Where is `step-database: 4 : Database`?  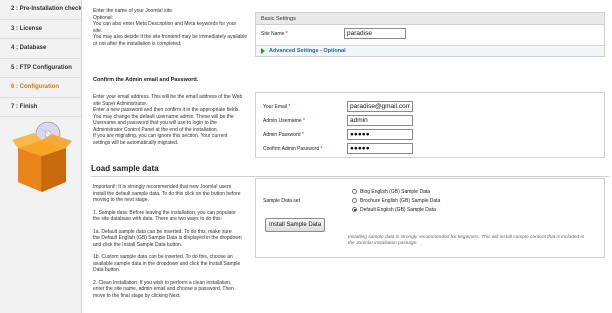
step-database: 4 : Database is located at coordinates (40, 49).